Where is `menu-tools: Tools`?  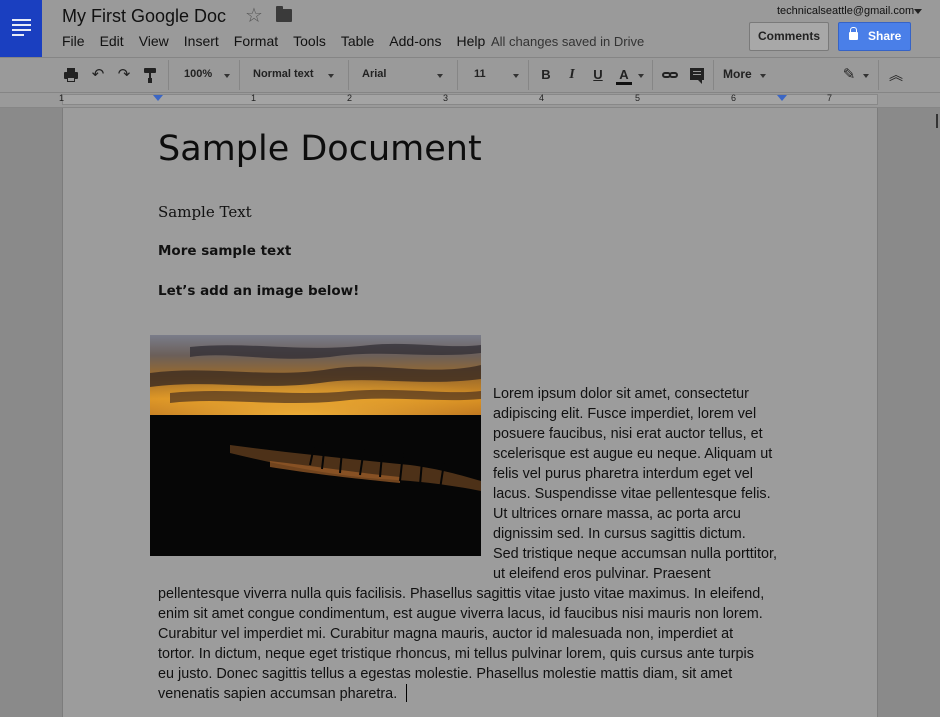 menu-tools: Tools is located at coordinates (309, 41).